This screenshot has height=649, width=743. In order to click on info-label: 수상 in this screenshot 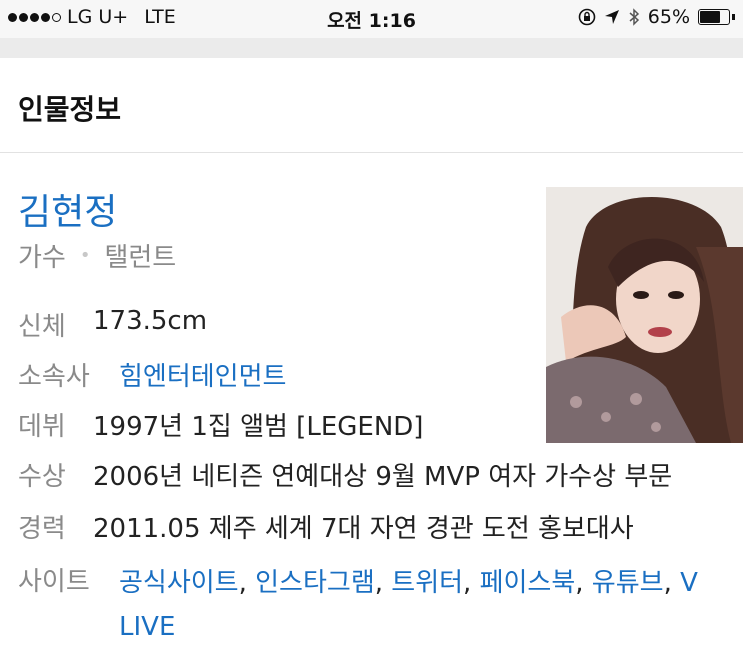, I will do `click(42, 477)`.